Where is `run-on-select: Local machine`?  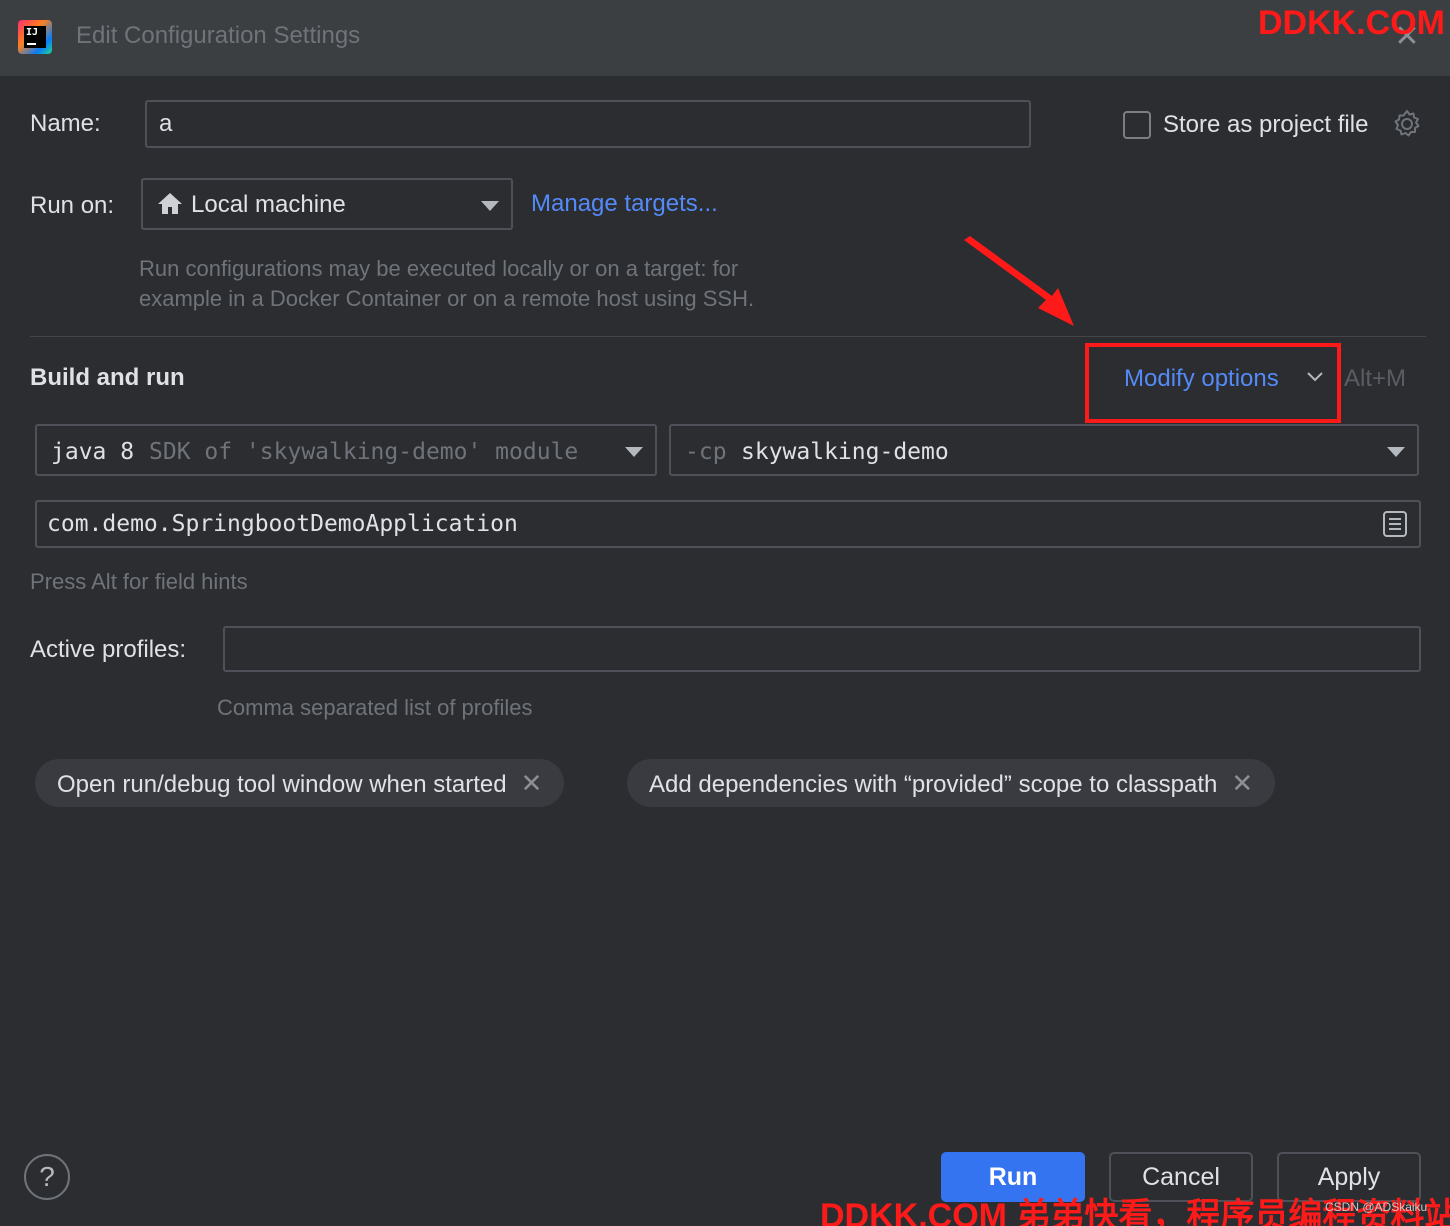
run-on-select: Local machine is located at coordinates (327, 204).